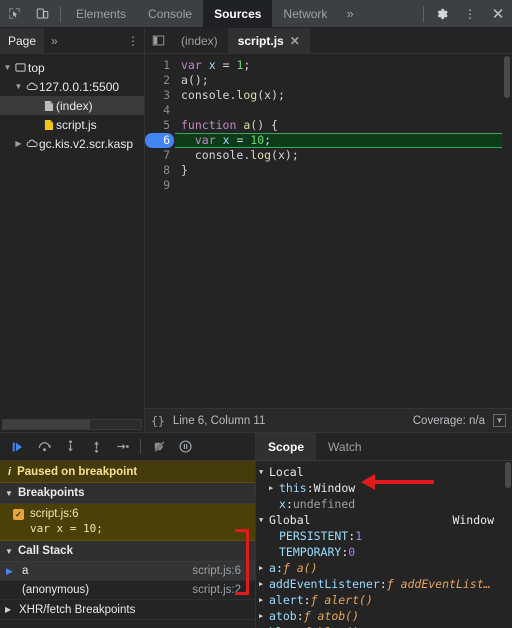  What do you see at coordinates (346, 170) in the screenshot?
I see `code-line: }` at bounding box center [346, 170].